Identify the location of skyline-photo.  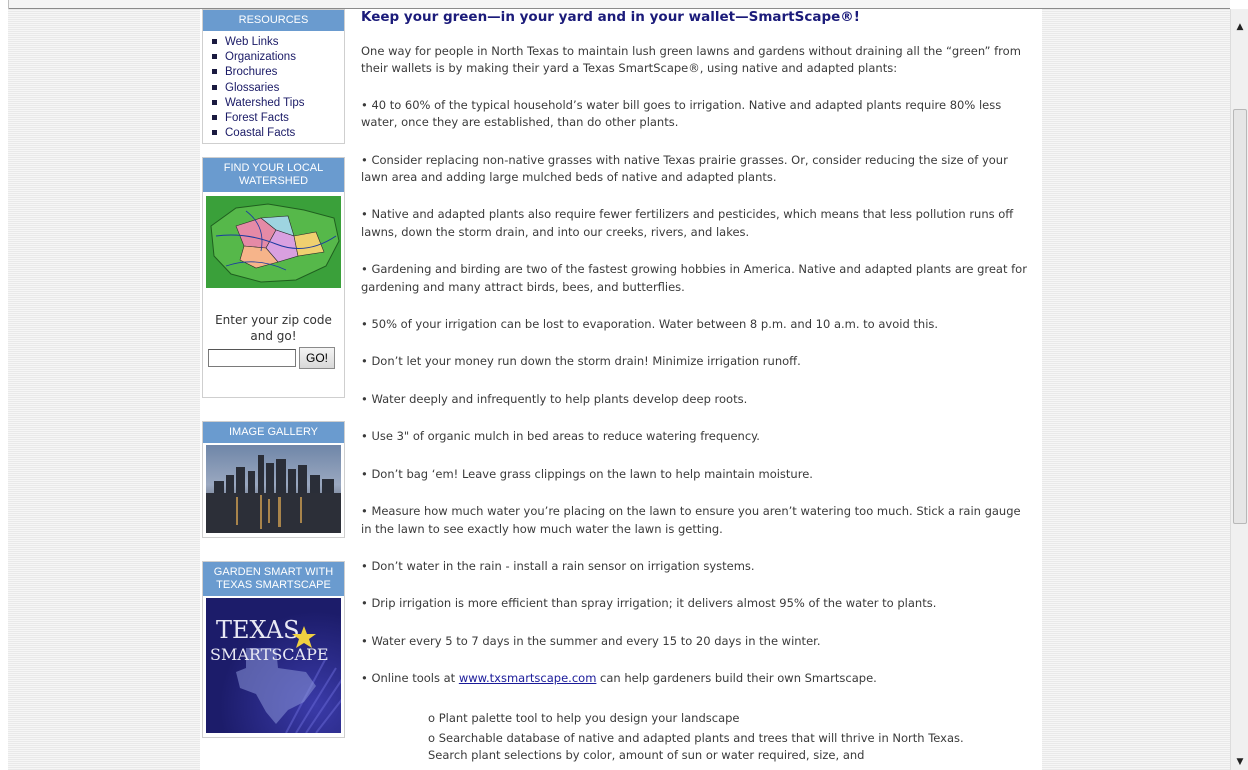
(273, 489).